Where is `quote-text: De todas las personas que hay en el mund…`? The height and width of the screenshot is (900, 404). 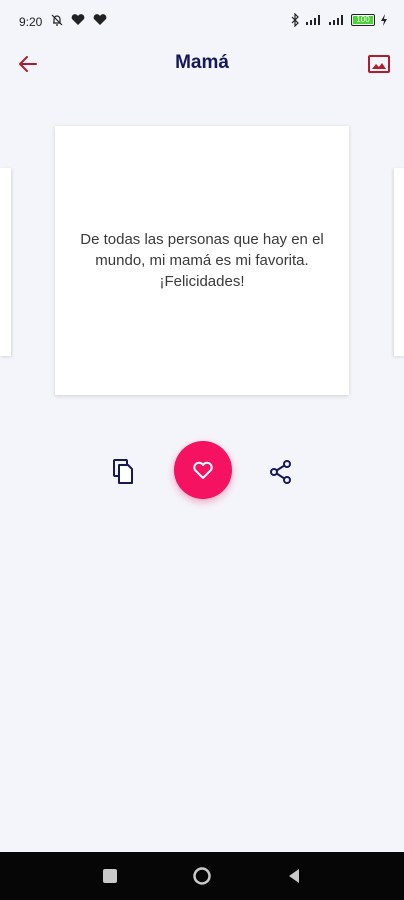
quote-text: De todas las personas que hay en el mund… is located at coordinates (202, 260).